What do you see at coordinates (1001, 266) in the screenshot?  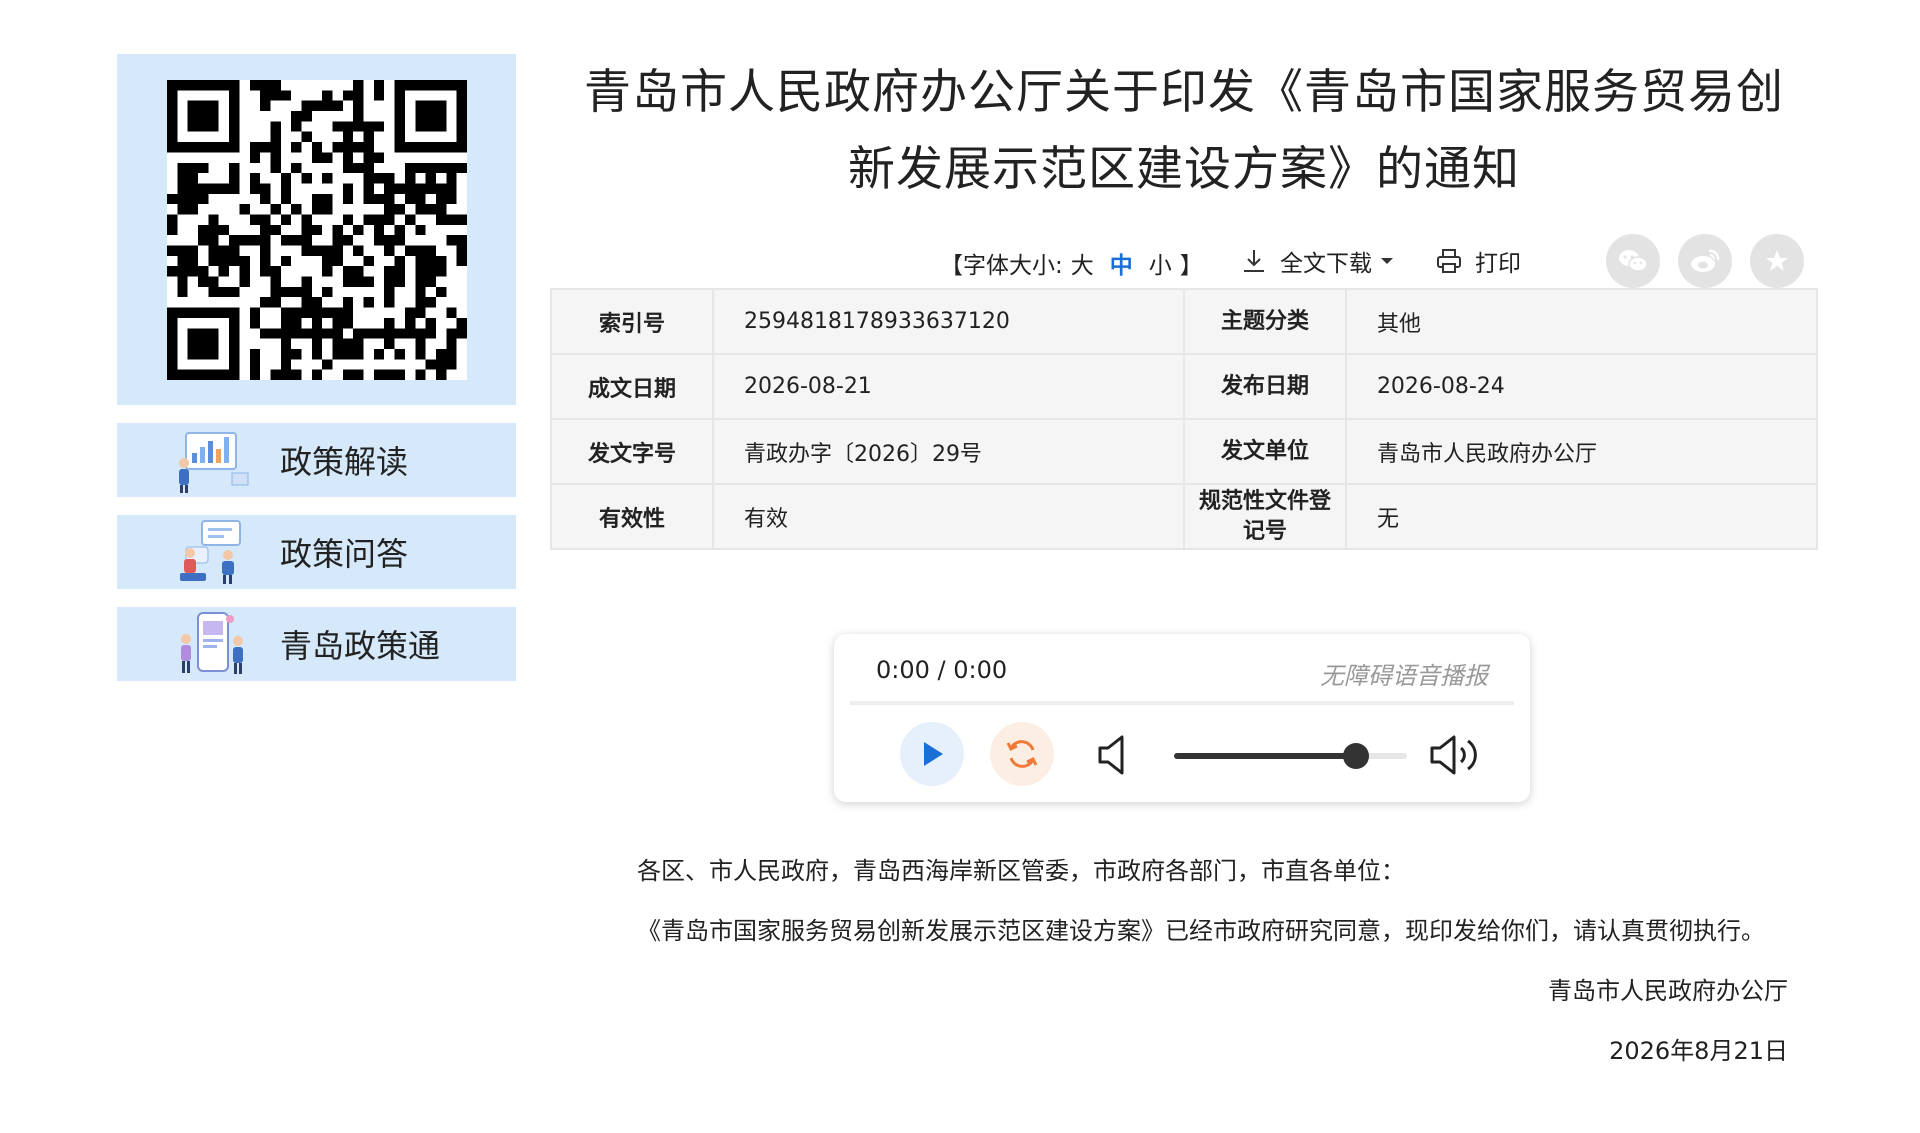 I see `font-size-prefix: 【字体大小:` at bounding box center [1001, 266].